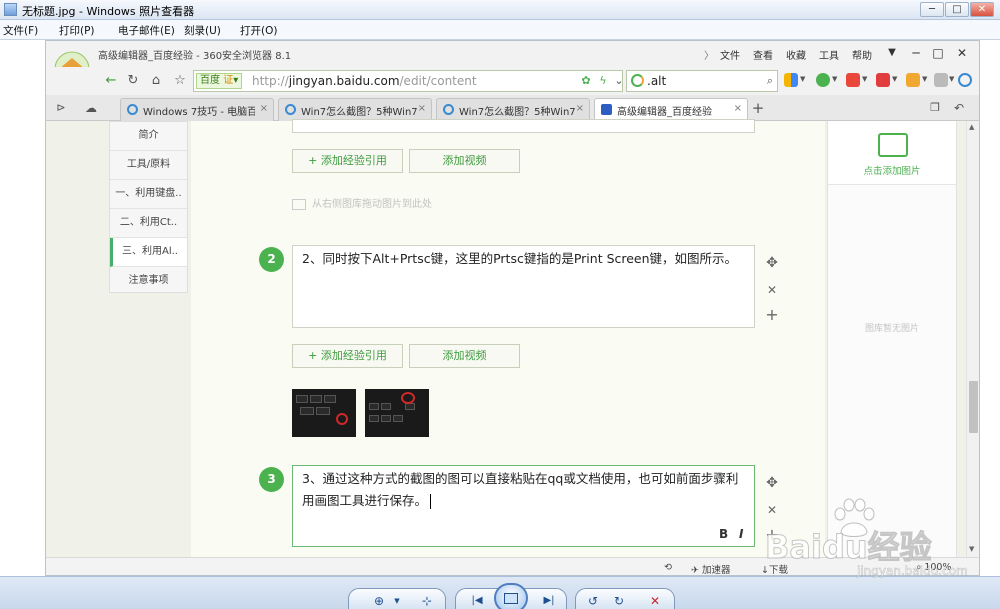  What do you see at coordinates (148, 223) in the screenshot?
I see `nav-item-ctrl: 二、利用Ct..` at bounding box center [148, 223].